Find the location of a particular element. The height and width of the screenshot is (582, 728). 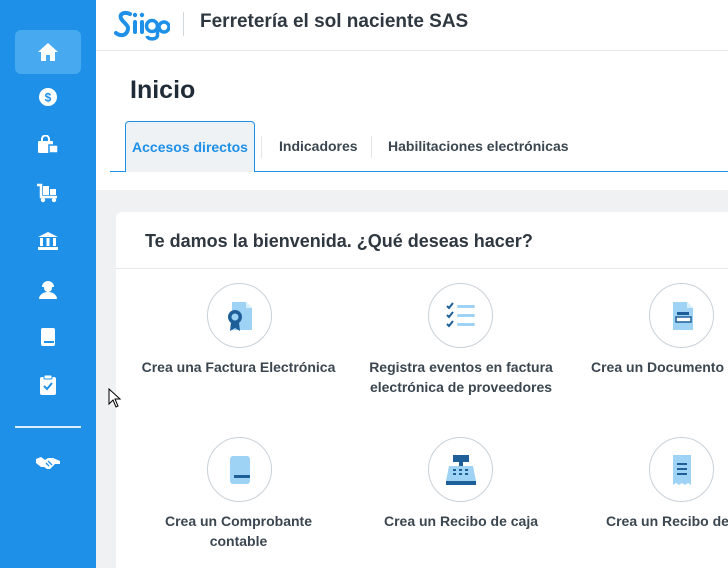

document-icon is located at coordinates (681, 315).